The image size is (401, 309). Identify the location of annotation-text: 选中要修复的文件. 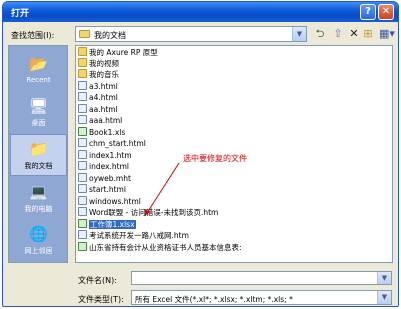
(215, 158).